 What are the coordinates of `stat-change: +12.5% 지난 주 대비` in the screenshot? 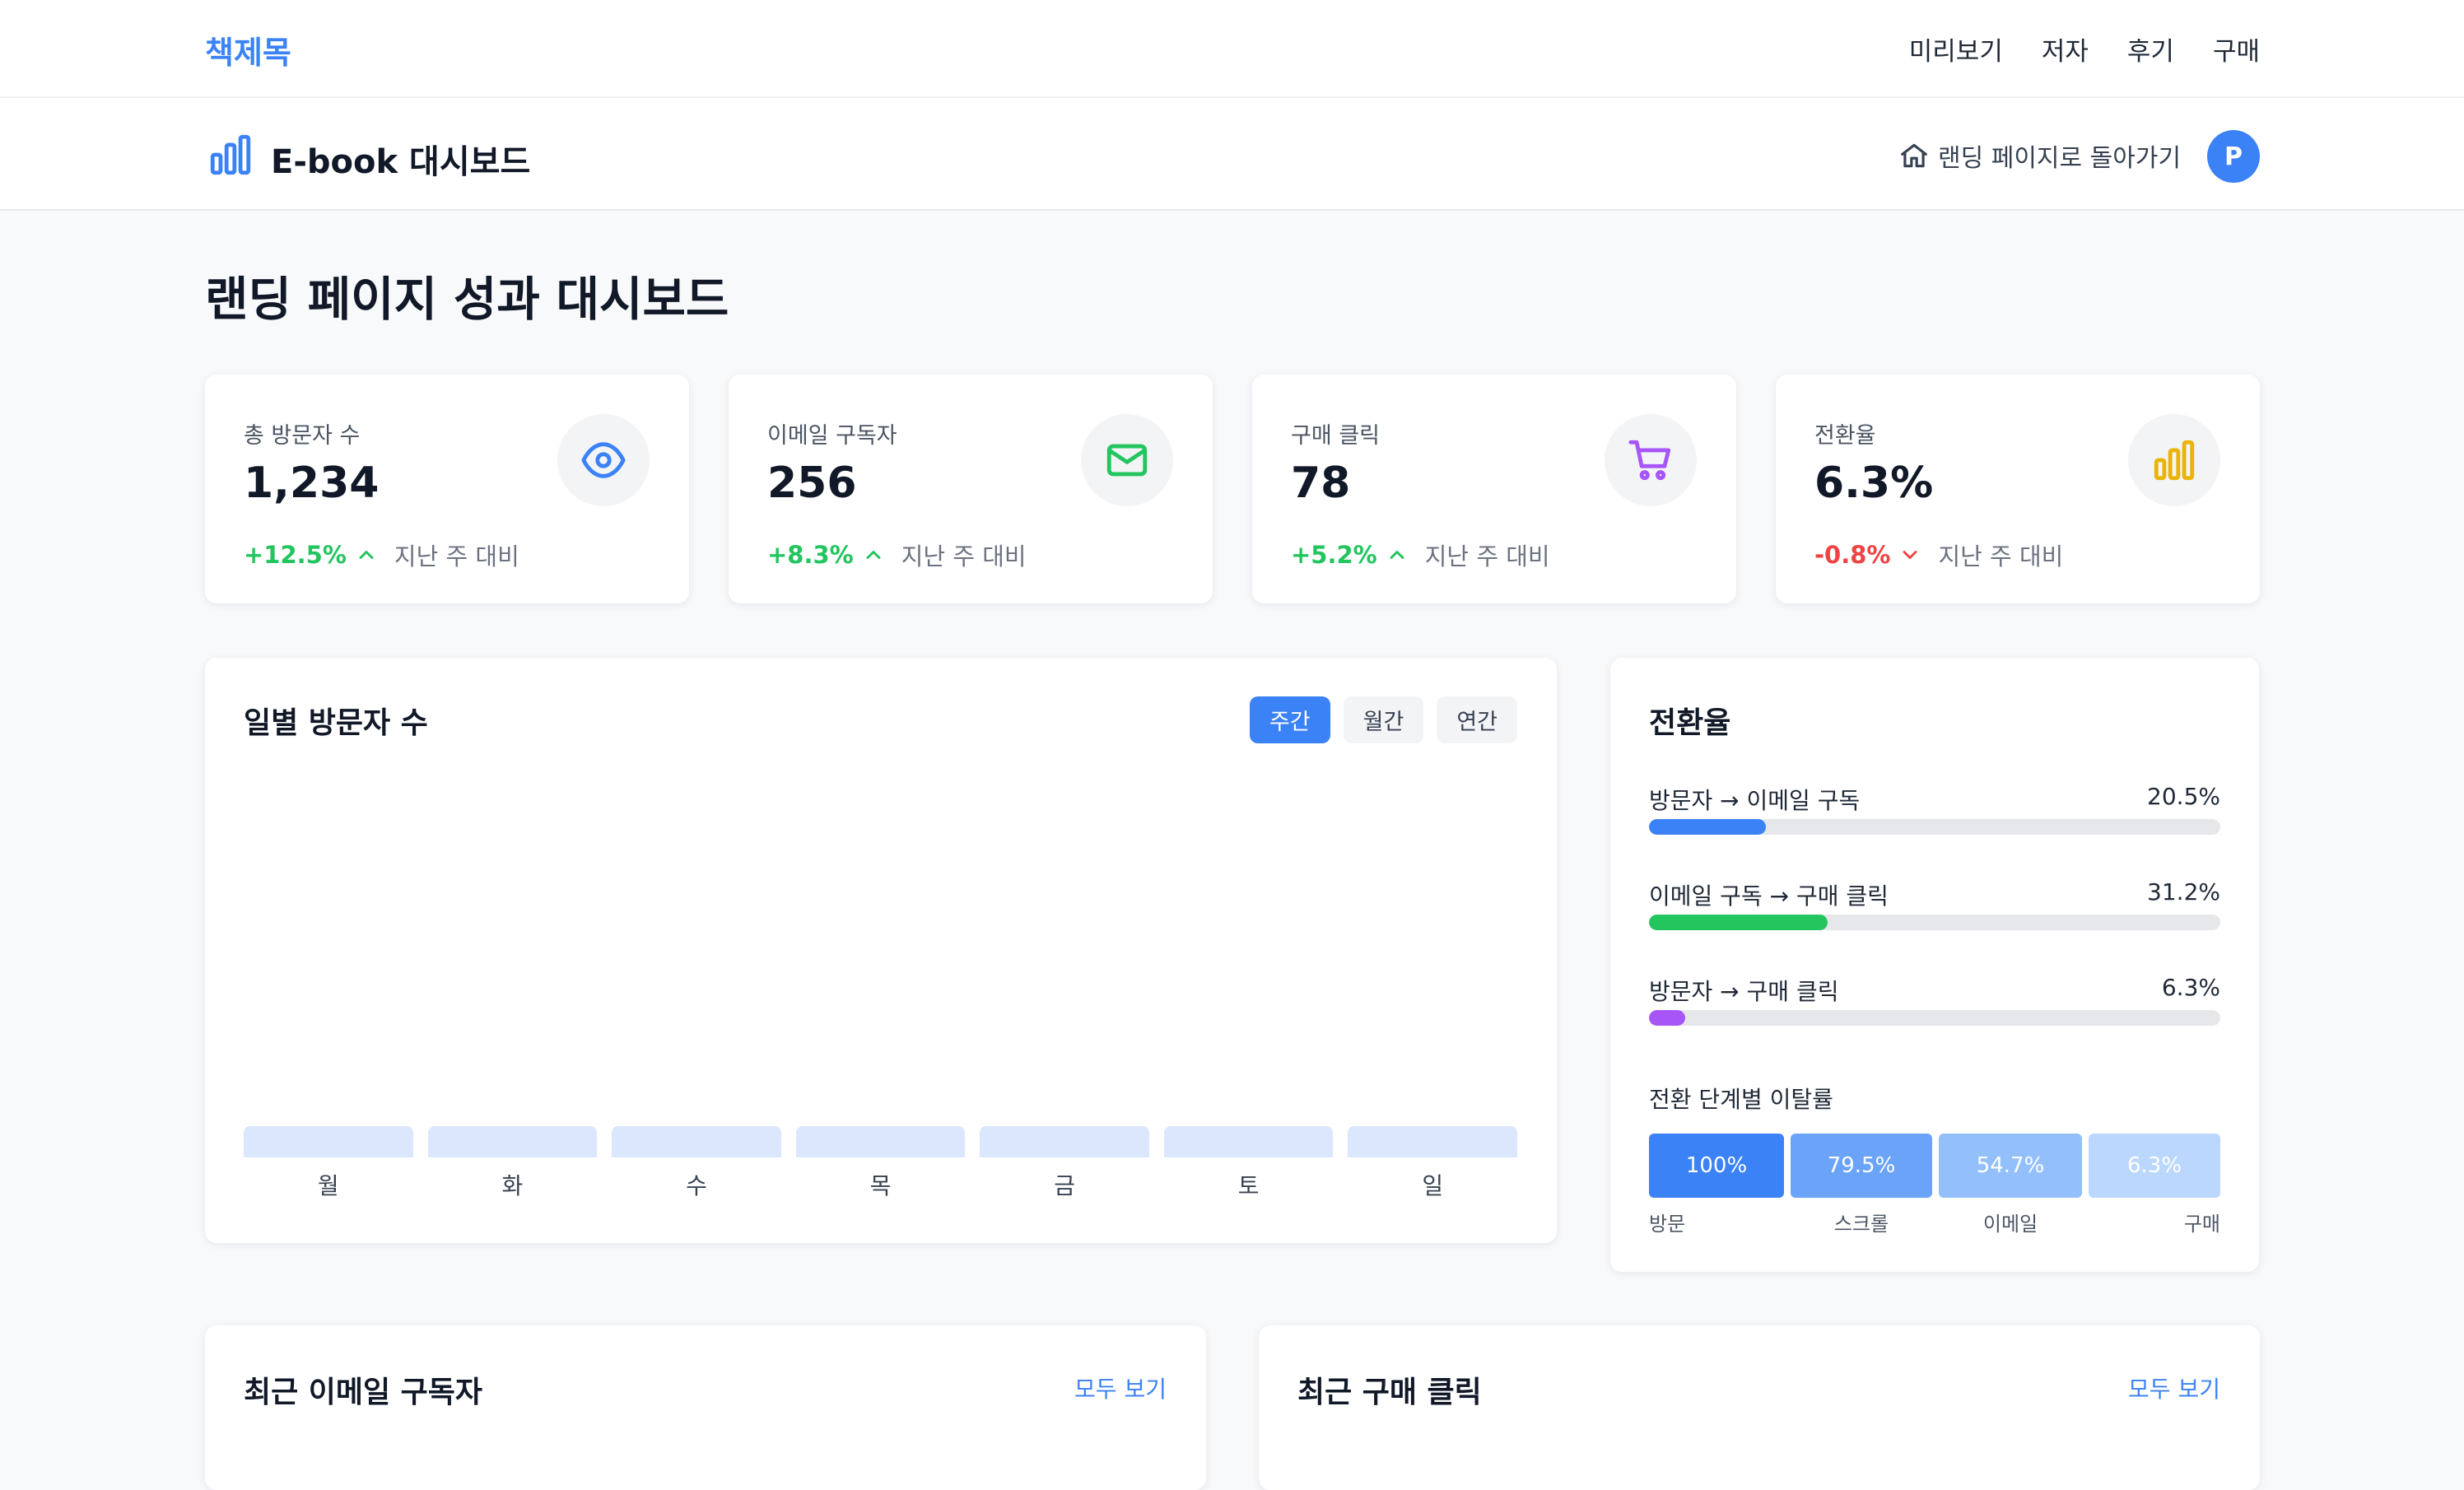 It's located at (381, 555).